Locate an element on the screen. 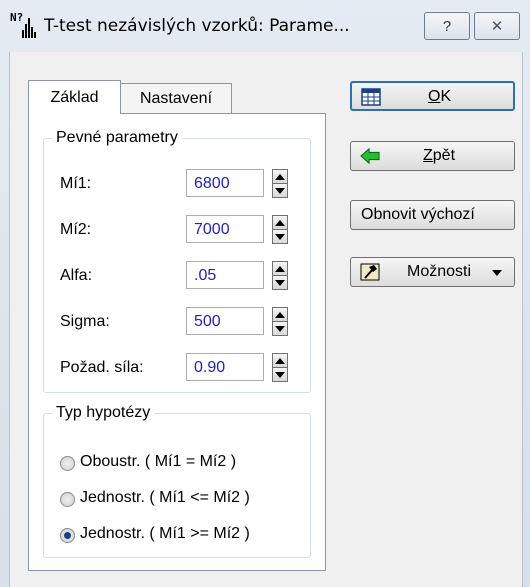  hypothesis-option-two-sided: Oboustr. ( Mí1 = Mí2 ) is located at coordinates (185, 464).